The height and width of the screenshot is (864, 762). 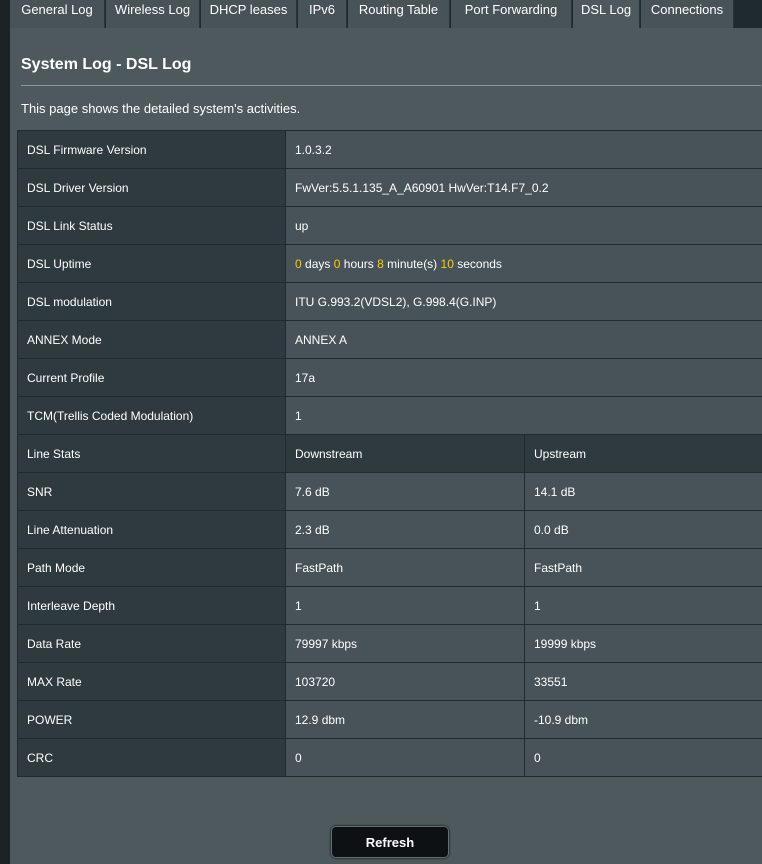 I want to click on table-row: DSL Firmware Version 1.0.3.2, so click(x=389, y=149).